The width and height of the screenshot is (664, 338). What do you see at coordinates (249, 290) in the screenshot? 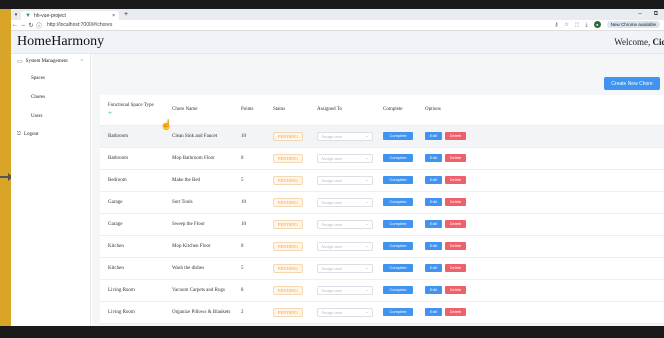
I see `cell-points: 8` at bounding box center [249, 290].